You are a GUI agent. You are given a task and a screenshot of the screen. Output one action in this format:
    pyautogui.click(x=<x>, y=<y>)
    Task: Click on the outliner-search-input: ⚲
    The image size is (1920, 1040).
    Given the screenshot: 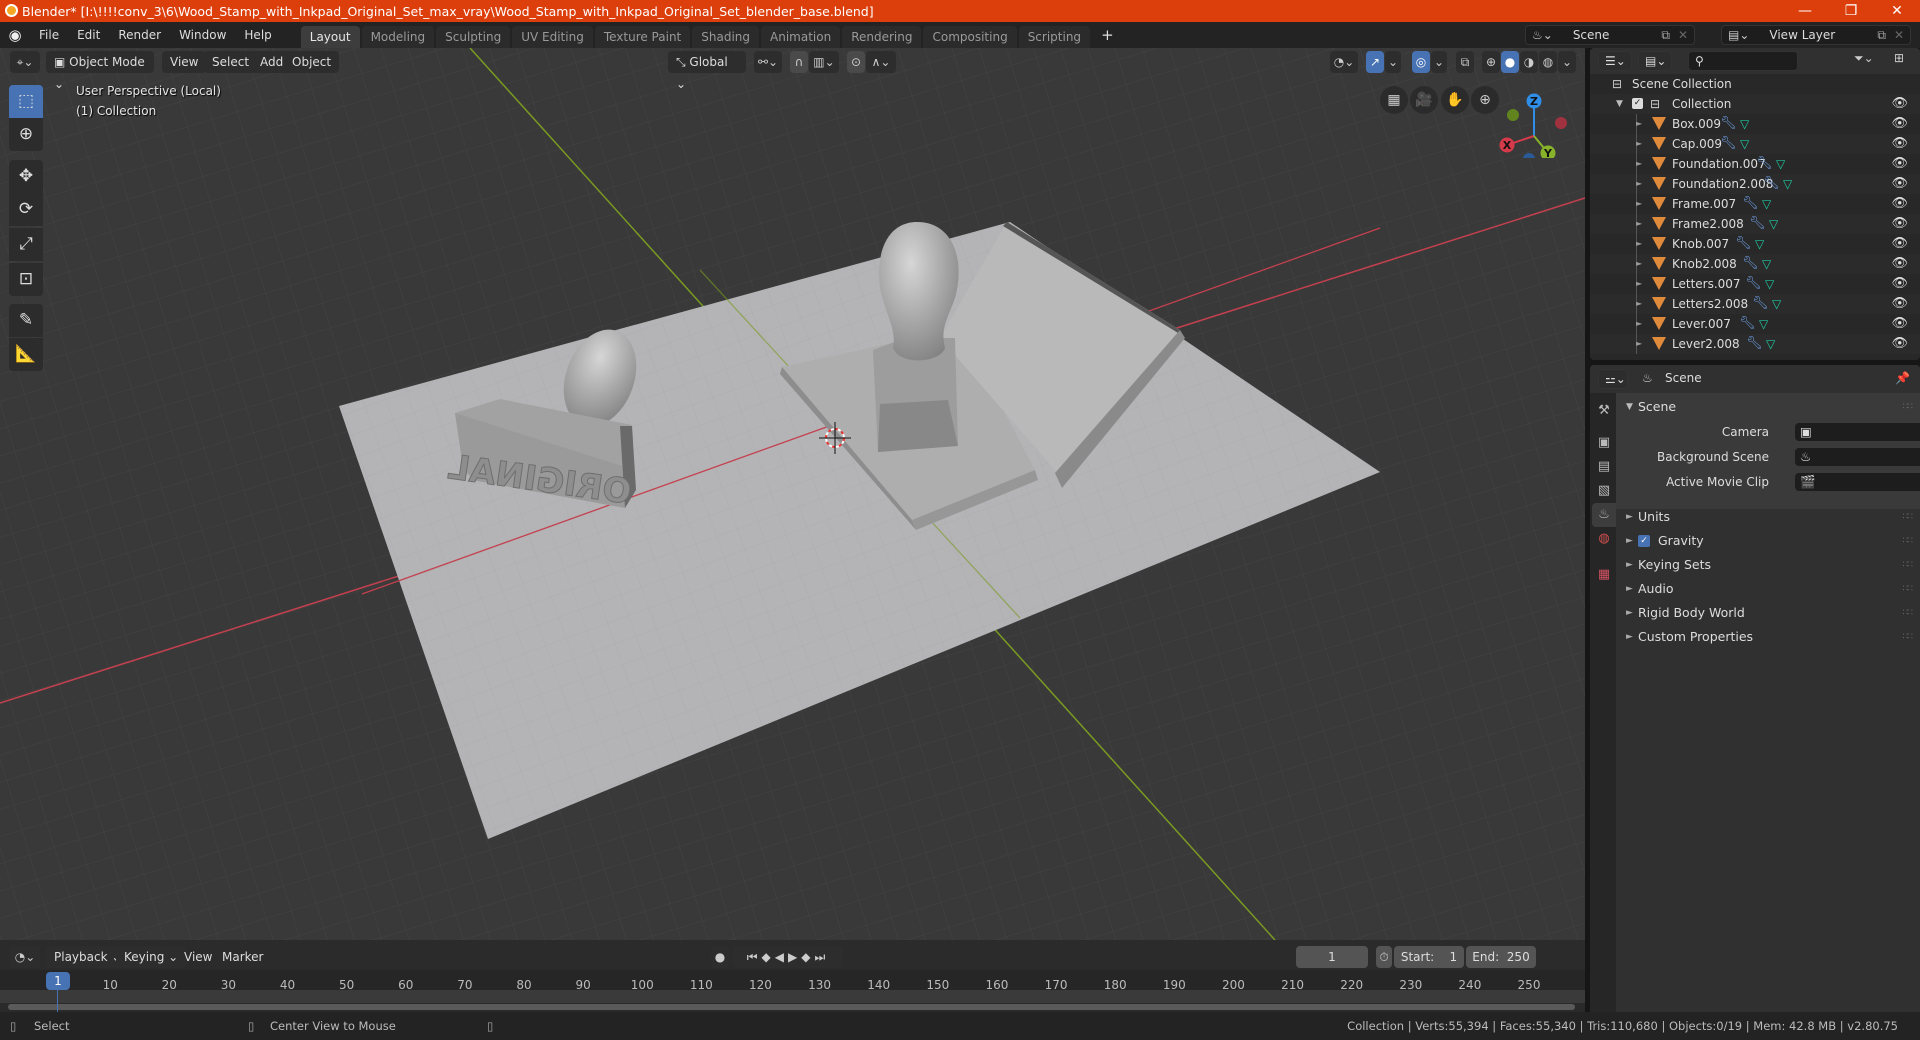 What is the action you would take?
    pyautogui.click(x=1743, y=61)
    